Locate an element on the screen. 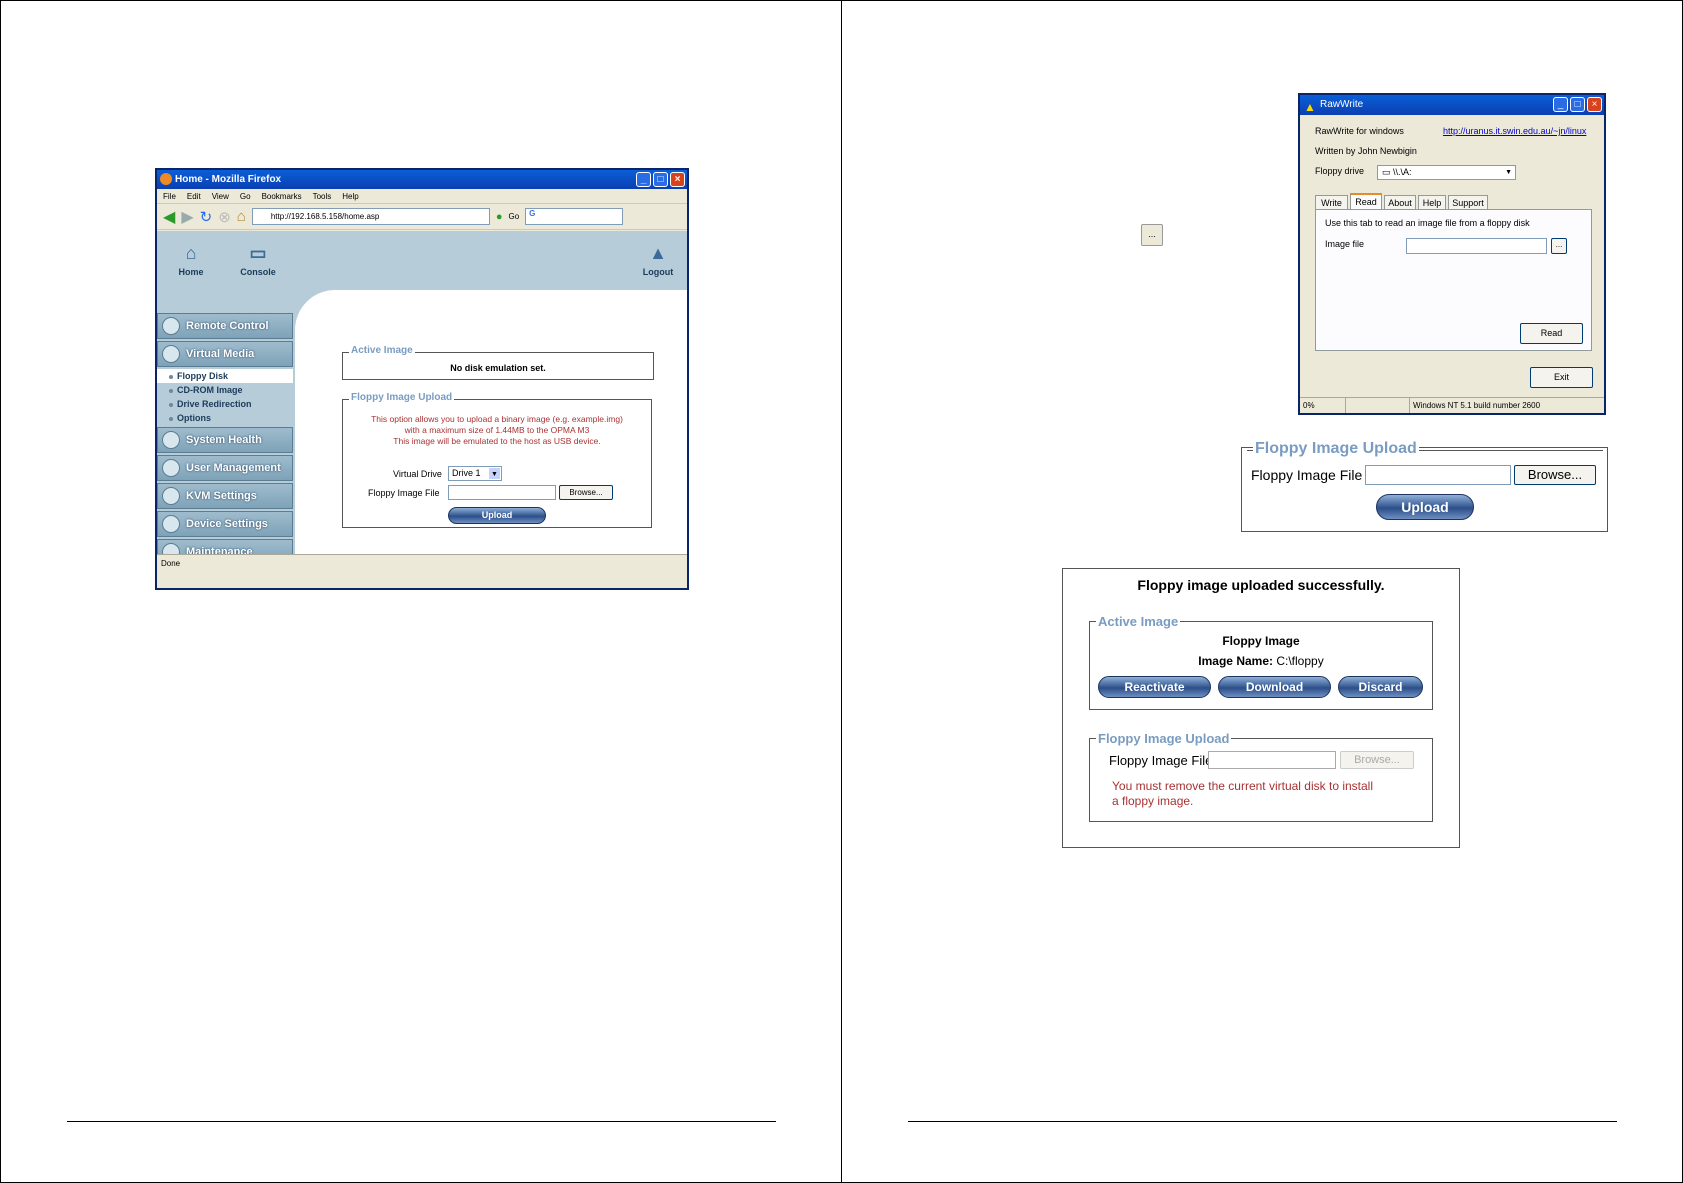  rawwrite-link: http://uranus.it.swin.edu.au/~jn/linux is located at coordinates (1514, 131).